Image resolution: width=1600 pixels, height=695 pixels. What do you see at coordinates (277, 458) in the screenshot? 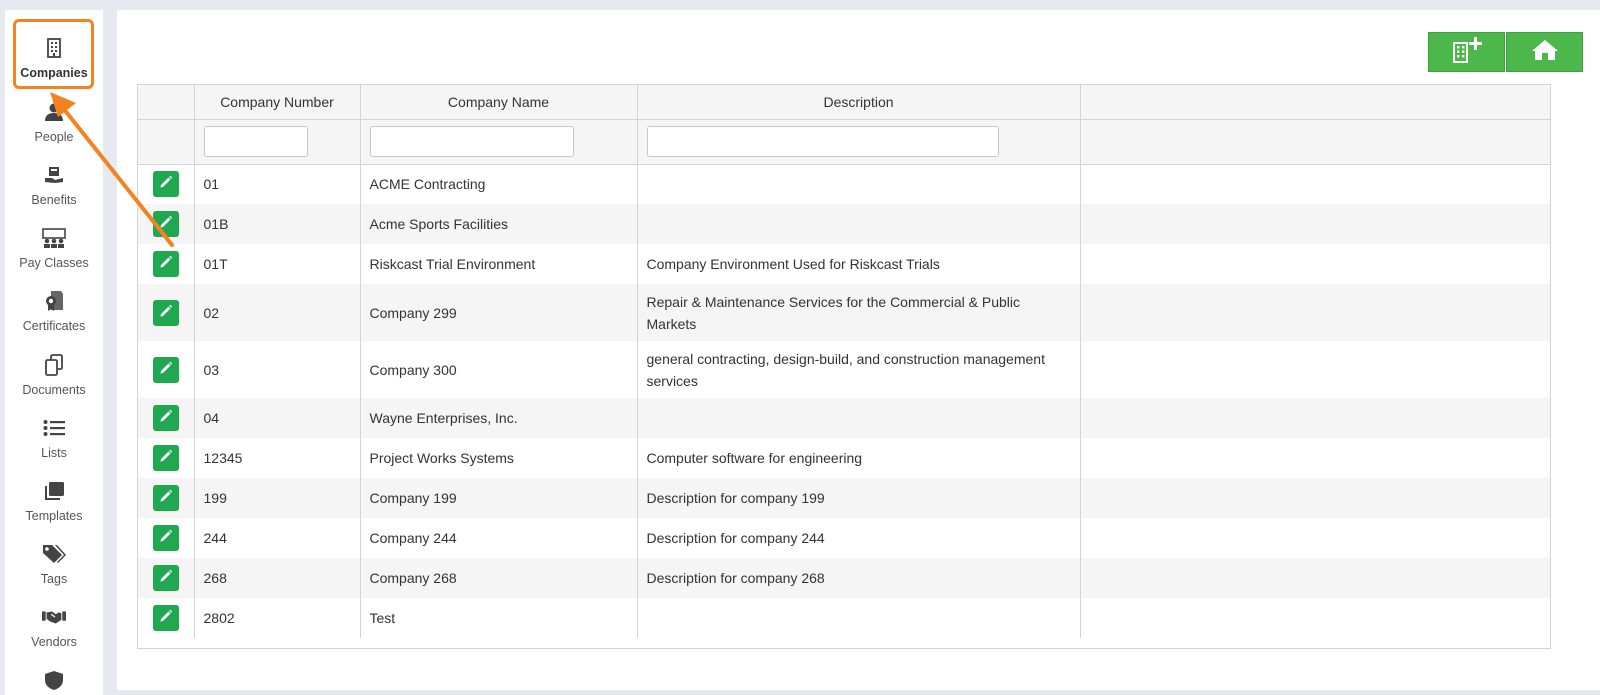
I see `company-number-cell: 12345` at bounding box center [277, 458].